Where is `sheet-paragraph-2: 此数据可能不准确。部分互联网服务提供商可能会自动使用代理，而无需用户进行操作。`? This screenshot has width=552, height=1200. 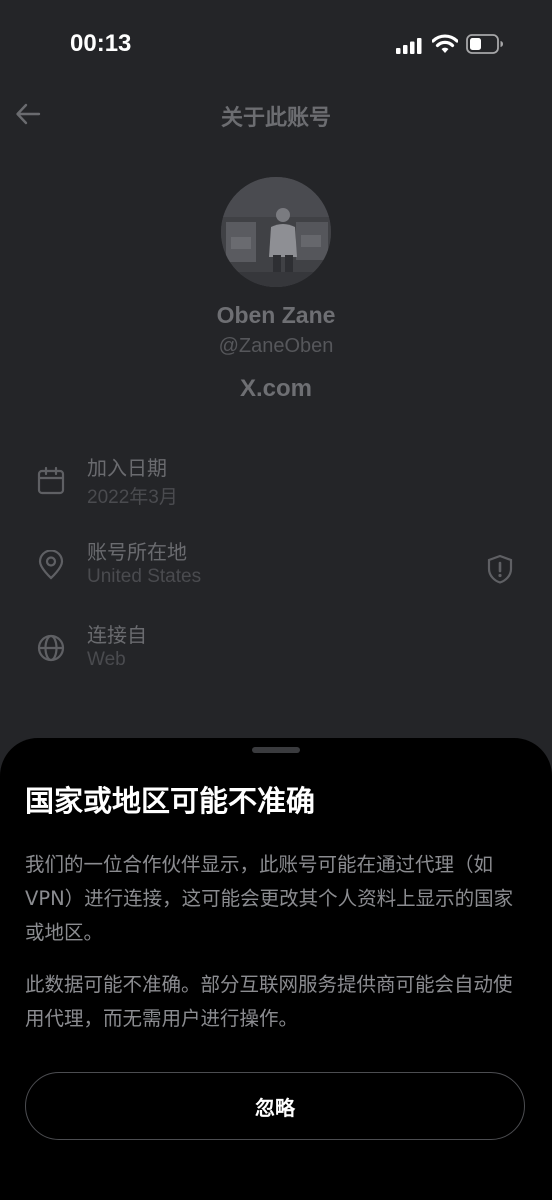
sheet-paragraph-2: 此数据可能不准确。部分互联网服务提供商可能会自动使用代理，而无需用户进行操作。 is located at coordinates (269, 1001).